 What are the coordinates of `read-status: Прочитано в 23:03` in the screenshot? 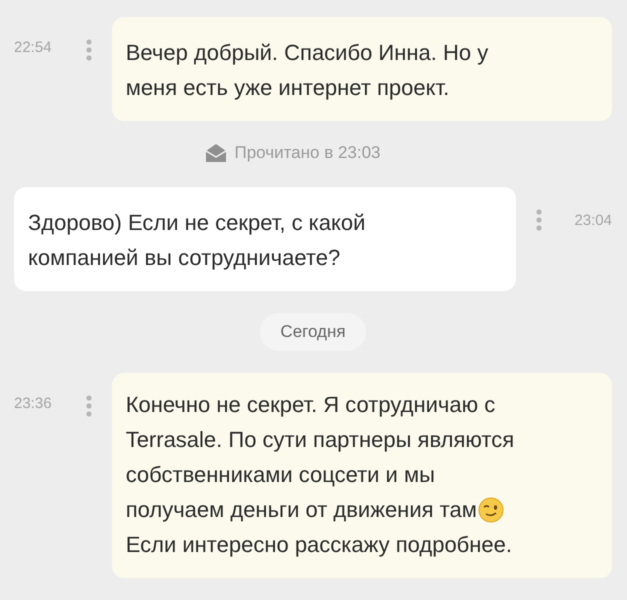 It's located at (307, 153).